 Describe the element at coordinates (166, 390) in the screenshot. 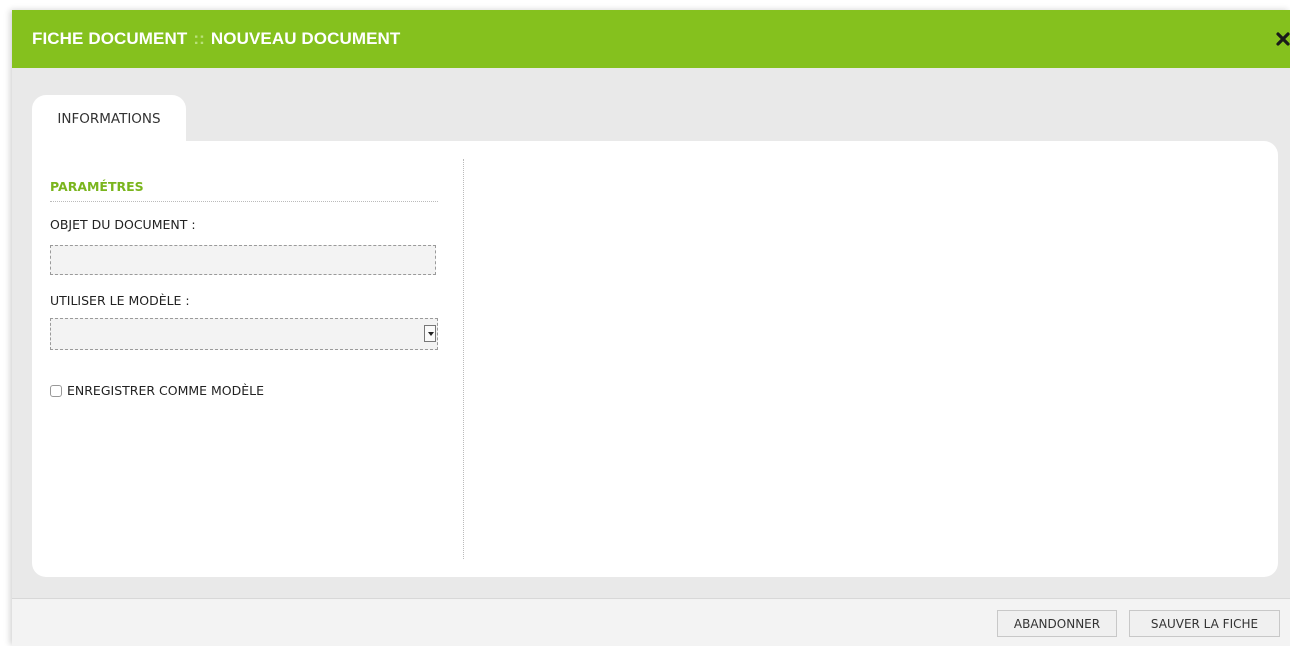

I see `save-as-template-label: ENREGISTRER COMME MODÈLE` at that location.